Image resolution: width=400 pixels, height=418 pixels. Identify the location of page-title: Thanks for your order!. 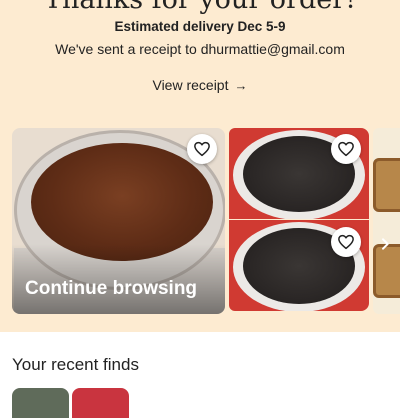
(200, 7).